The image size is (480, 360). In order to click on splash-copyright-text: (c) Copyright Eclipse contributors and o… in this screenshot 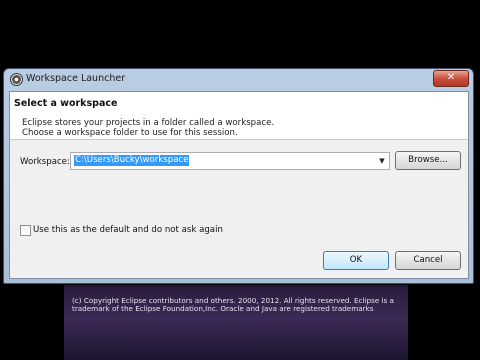, I will do `click(233, 305)`.